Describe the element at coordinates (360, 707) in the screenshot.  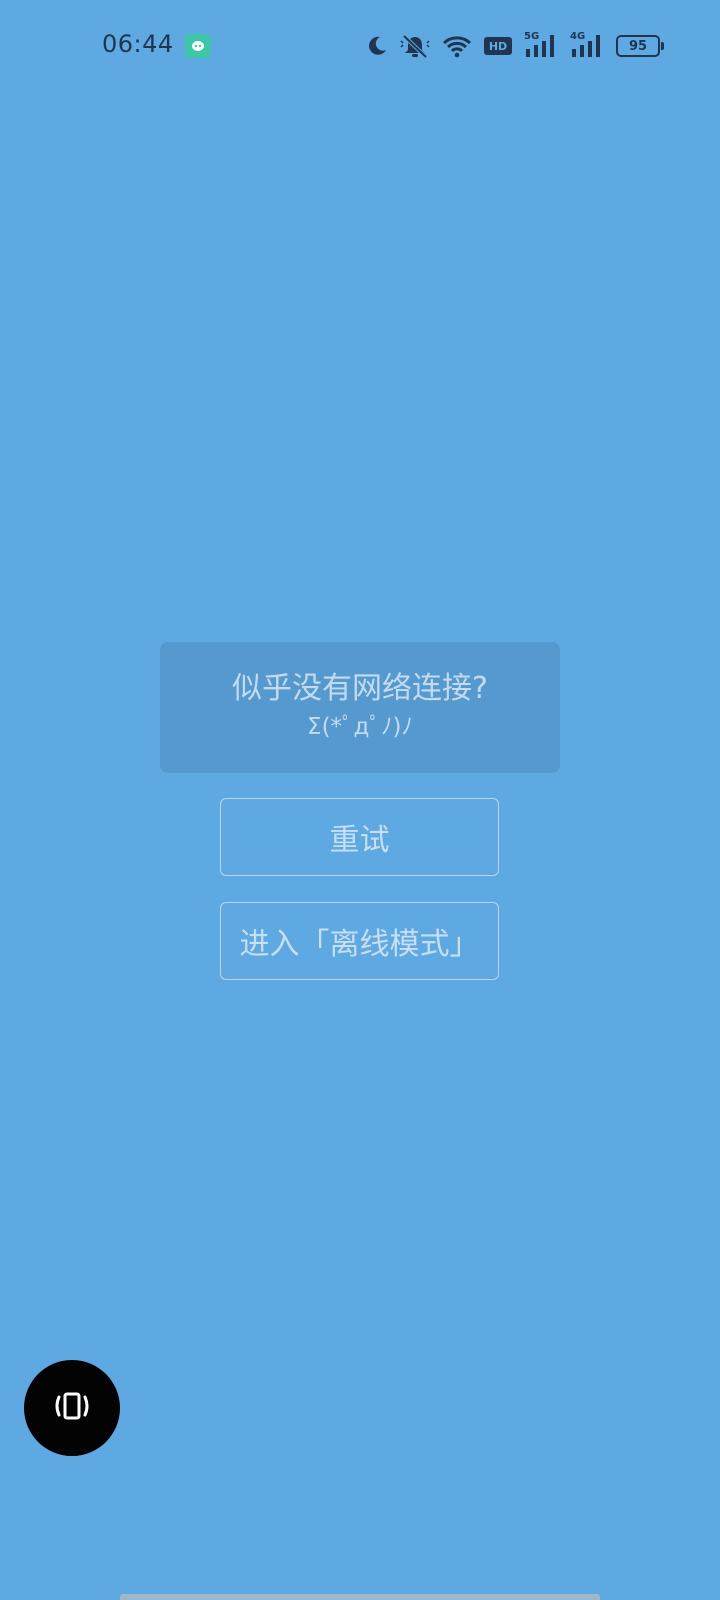
I see `no-network-message: 似乎没有网络连接? Σ(*ﾟдﾟﾉ)ﾉ` at that location.